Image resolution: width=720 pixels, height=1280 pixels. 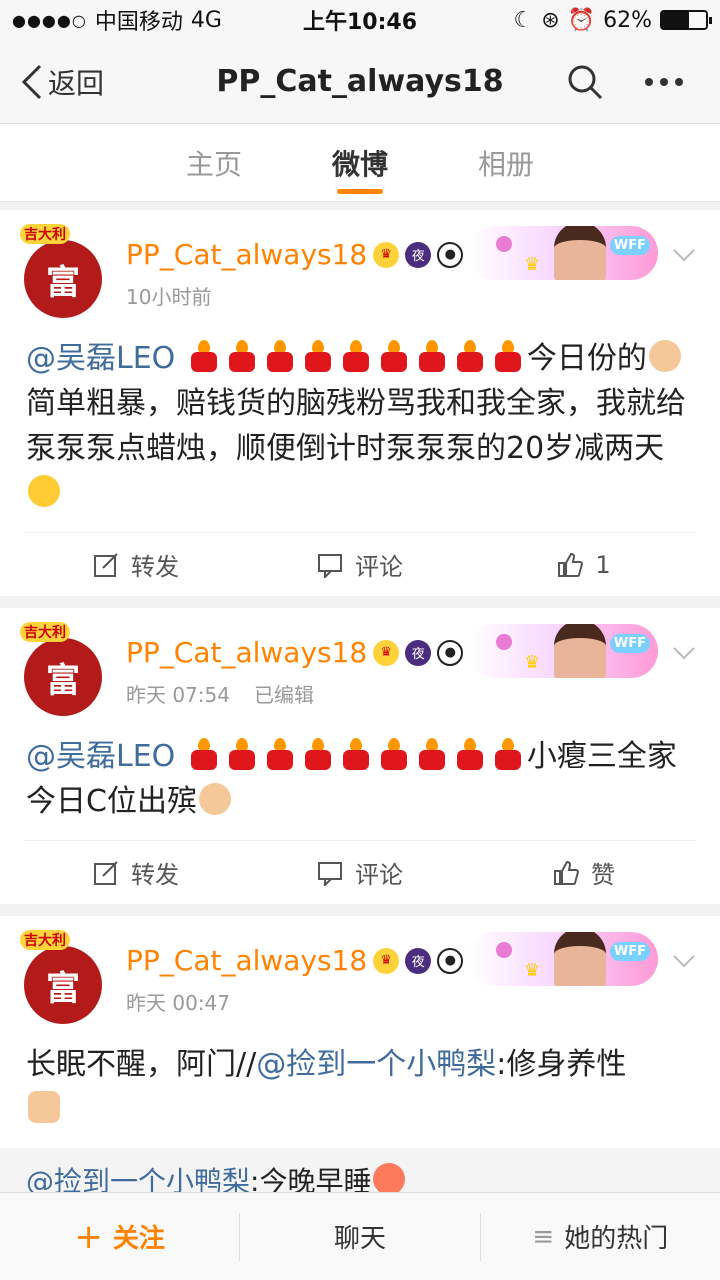 I want to click on battery-icon, so click(x=686, y=20).